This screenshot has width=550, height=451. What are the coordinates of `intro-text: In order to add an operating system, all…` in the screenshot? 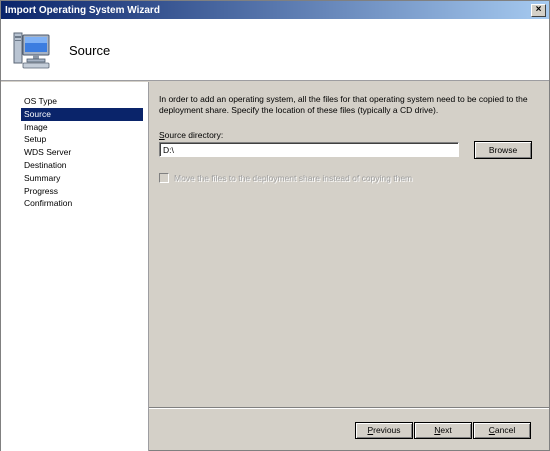 It's located at (343, 104).